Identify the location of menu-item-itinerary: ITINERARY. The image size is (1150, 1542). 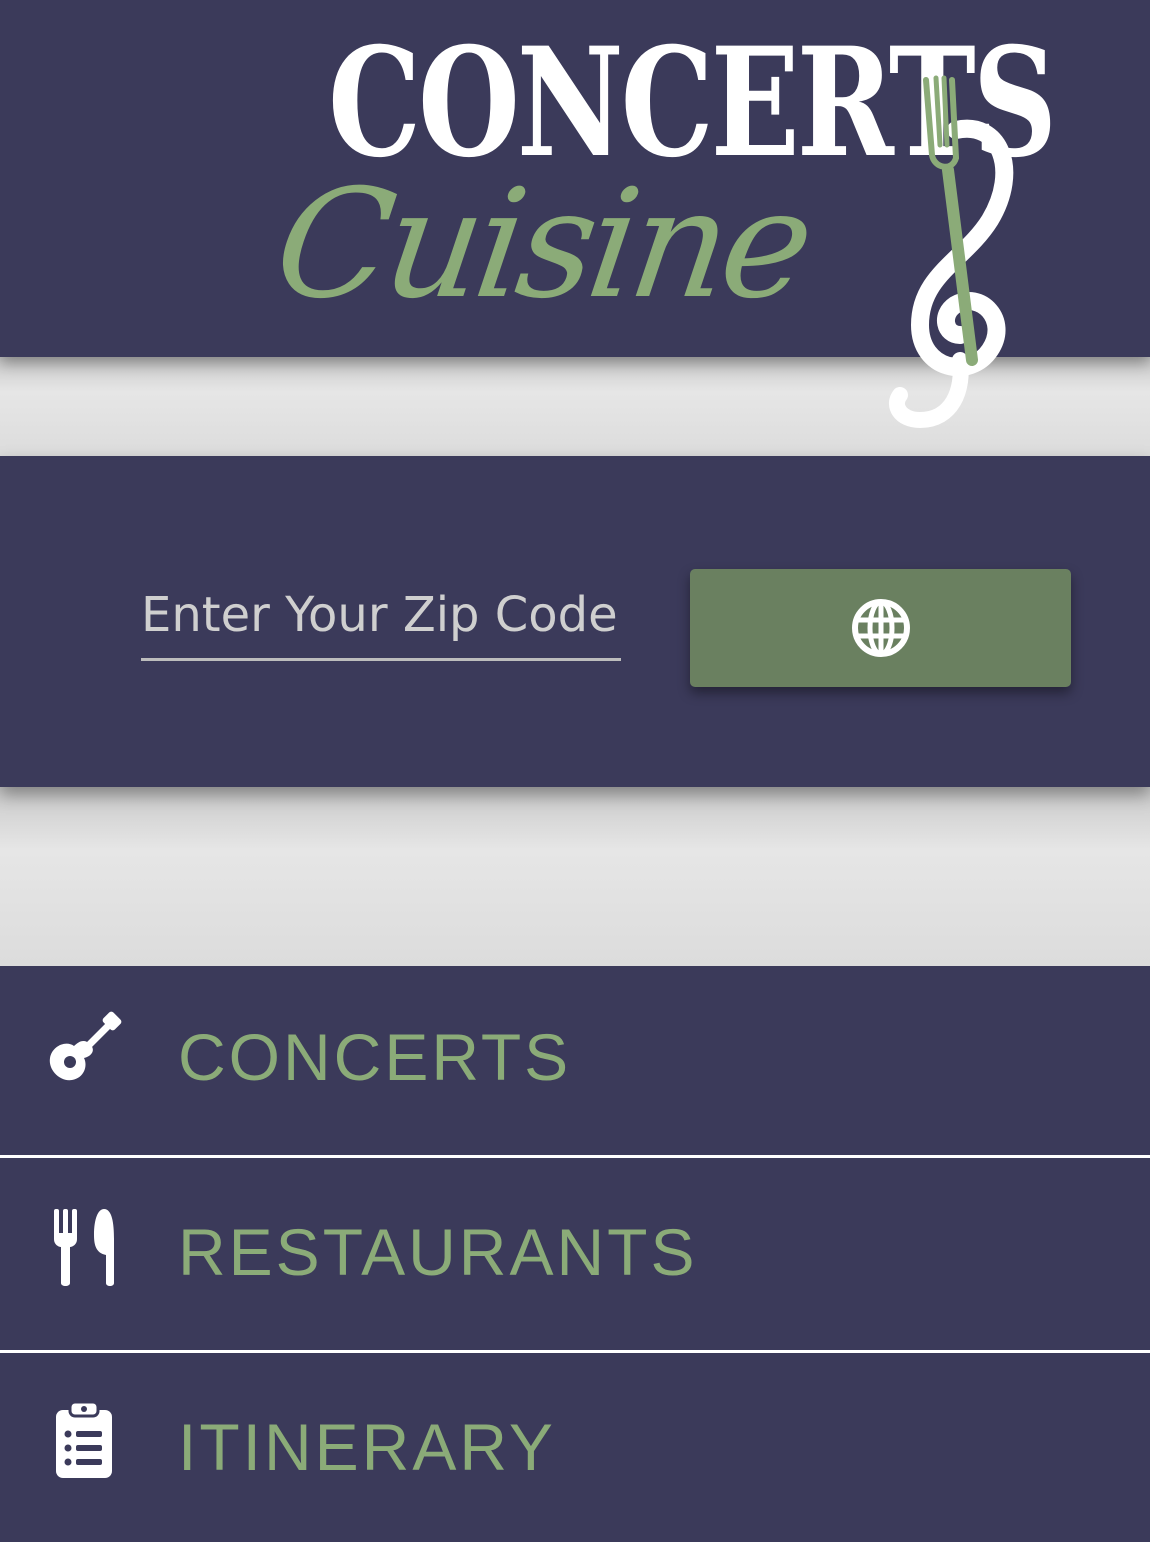
(575, 1449).